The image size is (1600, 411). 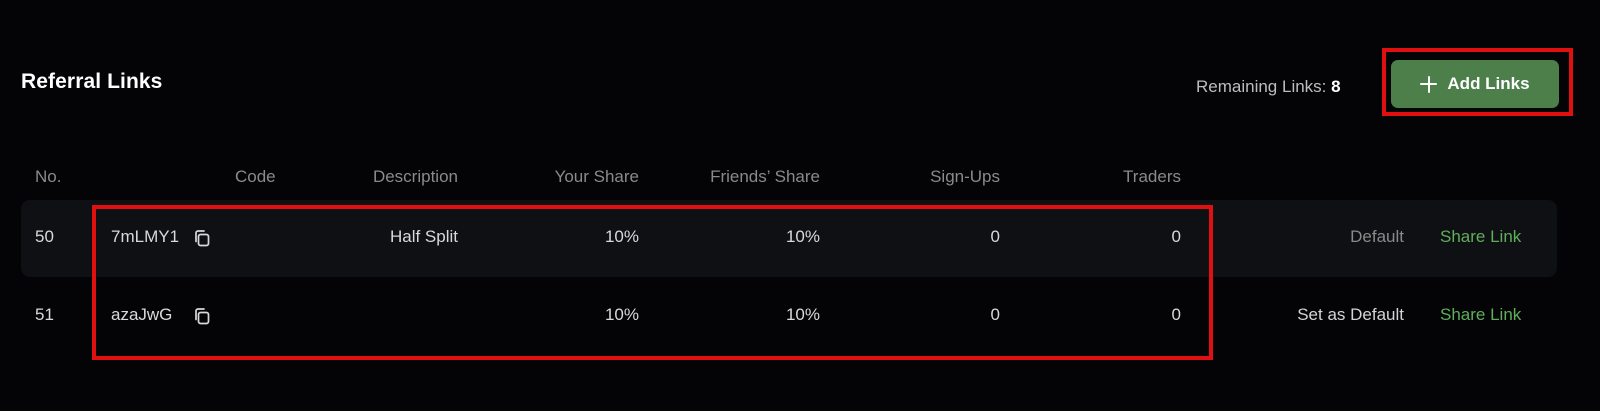 I want to click on column-header-description: Description, so click(x=415, y=176).